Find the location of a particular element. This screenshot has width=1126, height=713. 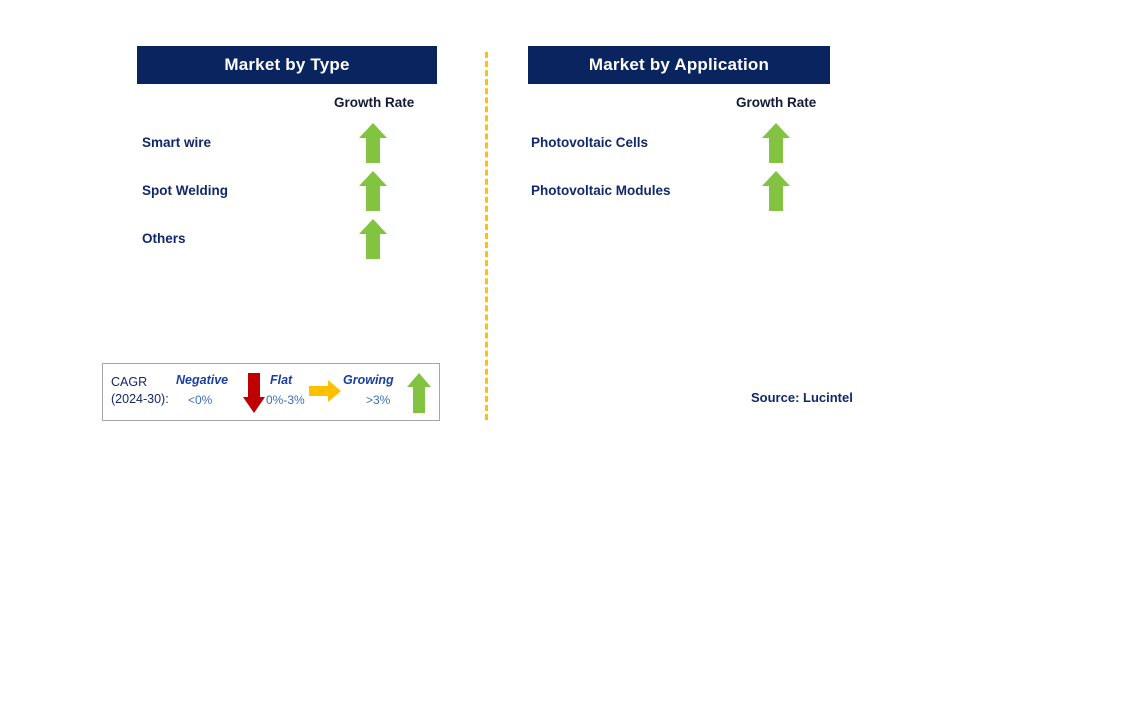

legend-title-negative: Negative is located at coordinates (202, 380).